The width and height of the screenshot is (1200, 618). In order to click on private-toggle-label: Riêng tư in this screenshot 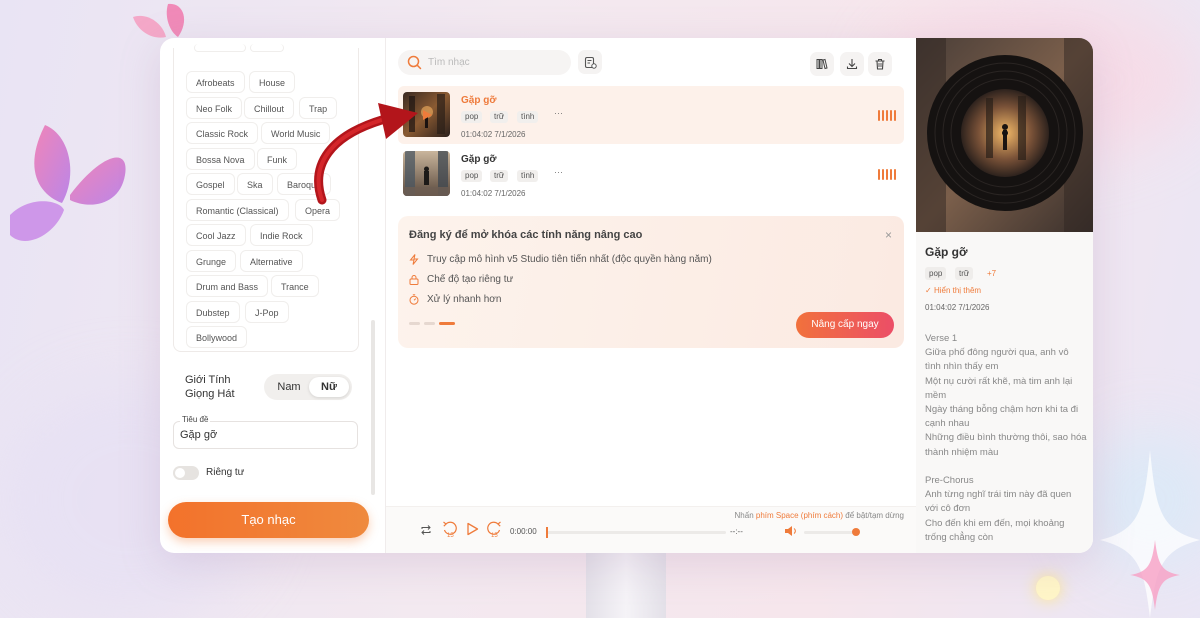, I will do `click(225, 472)`.